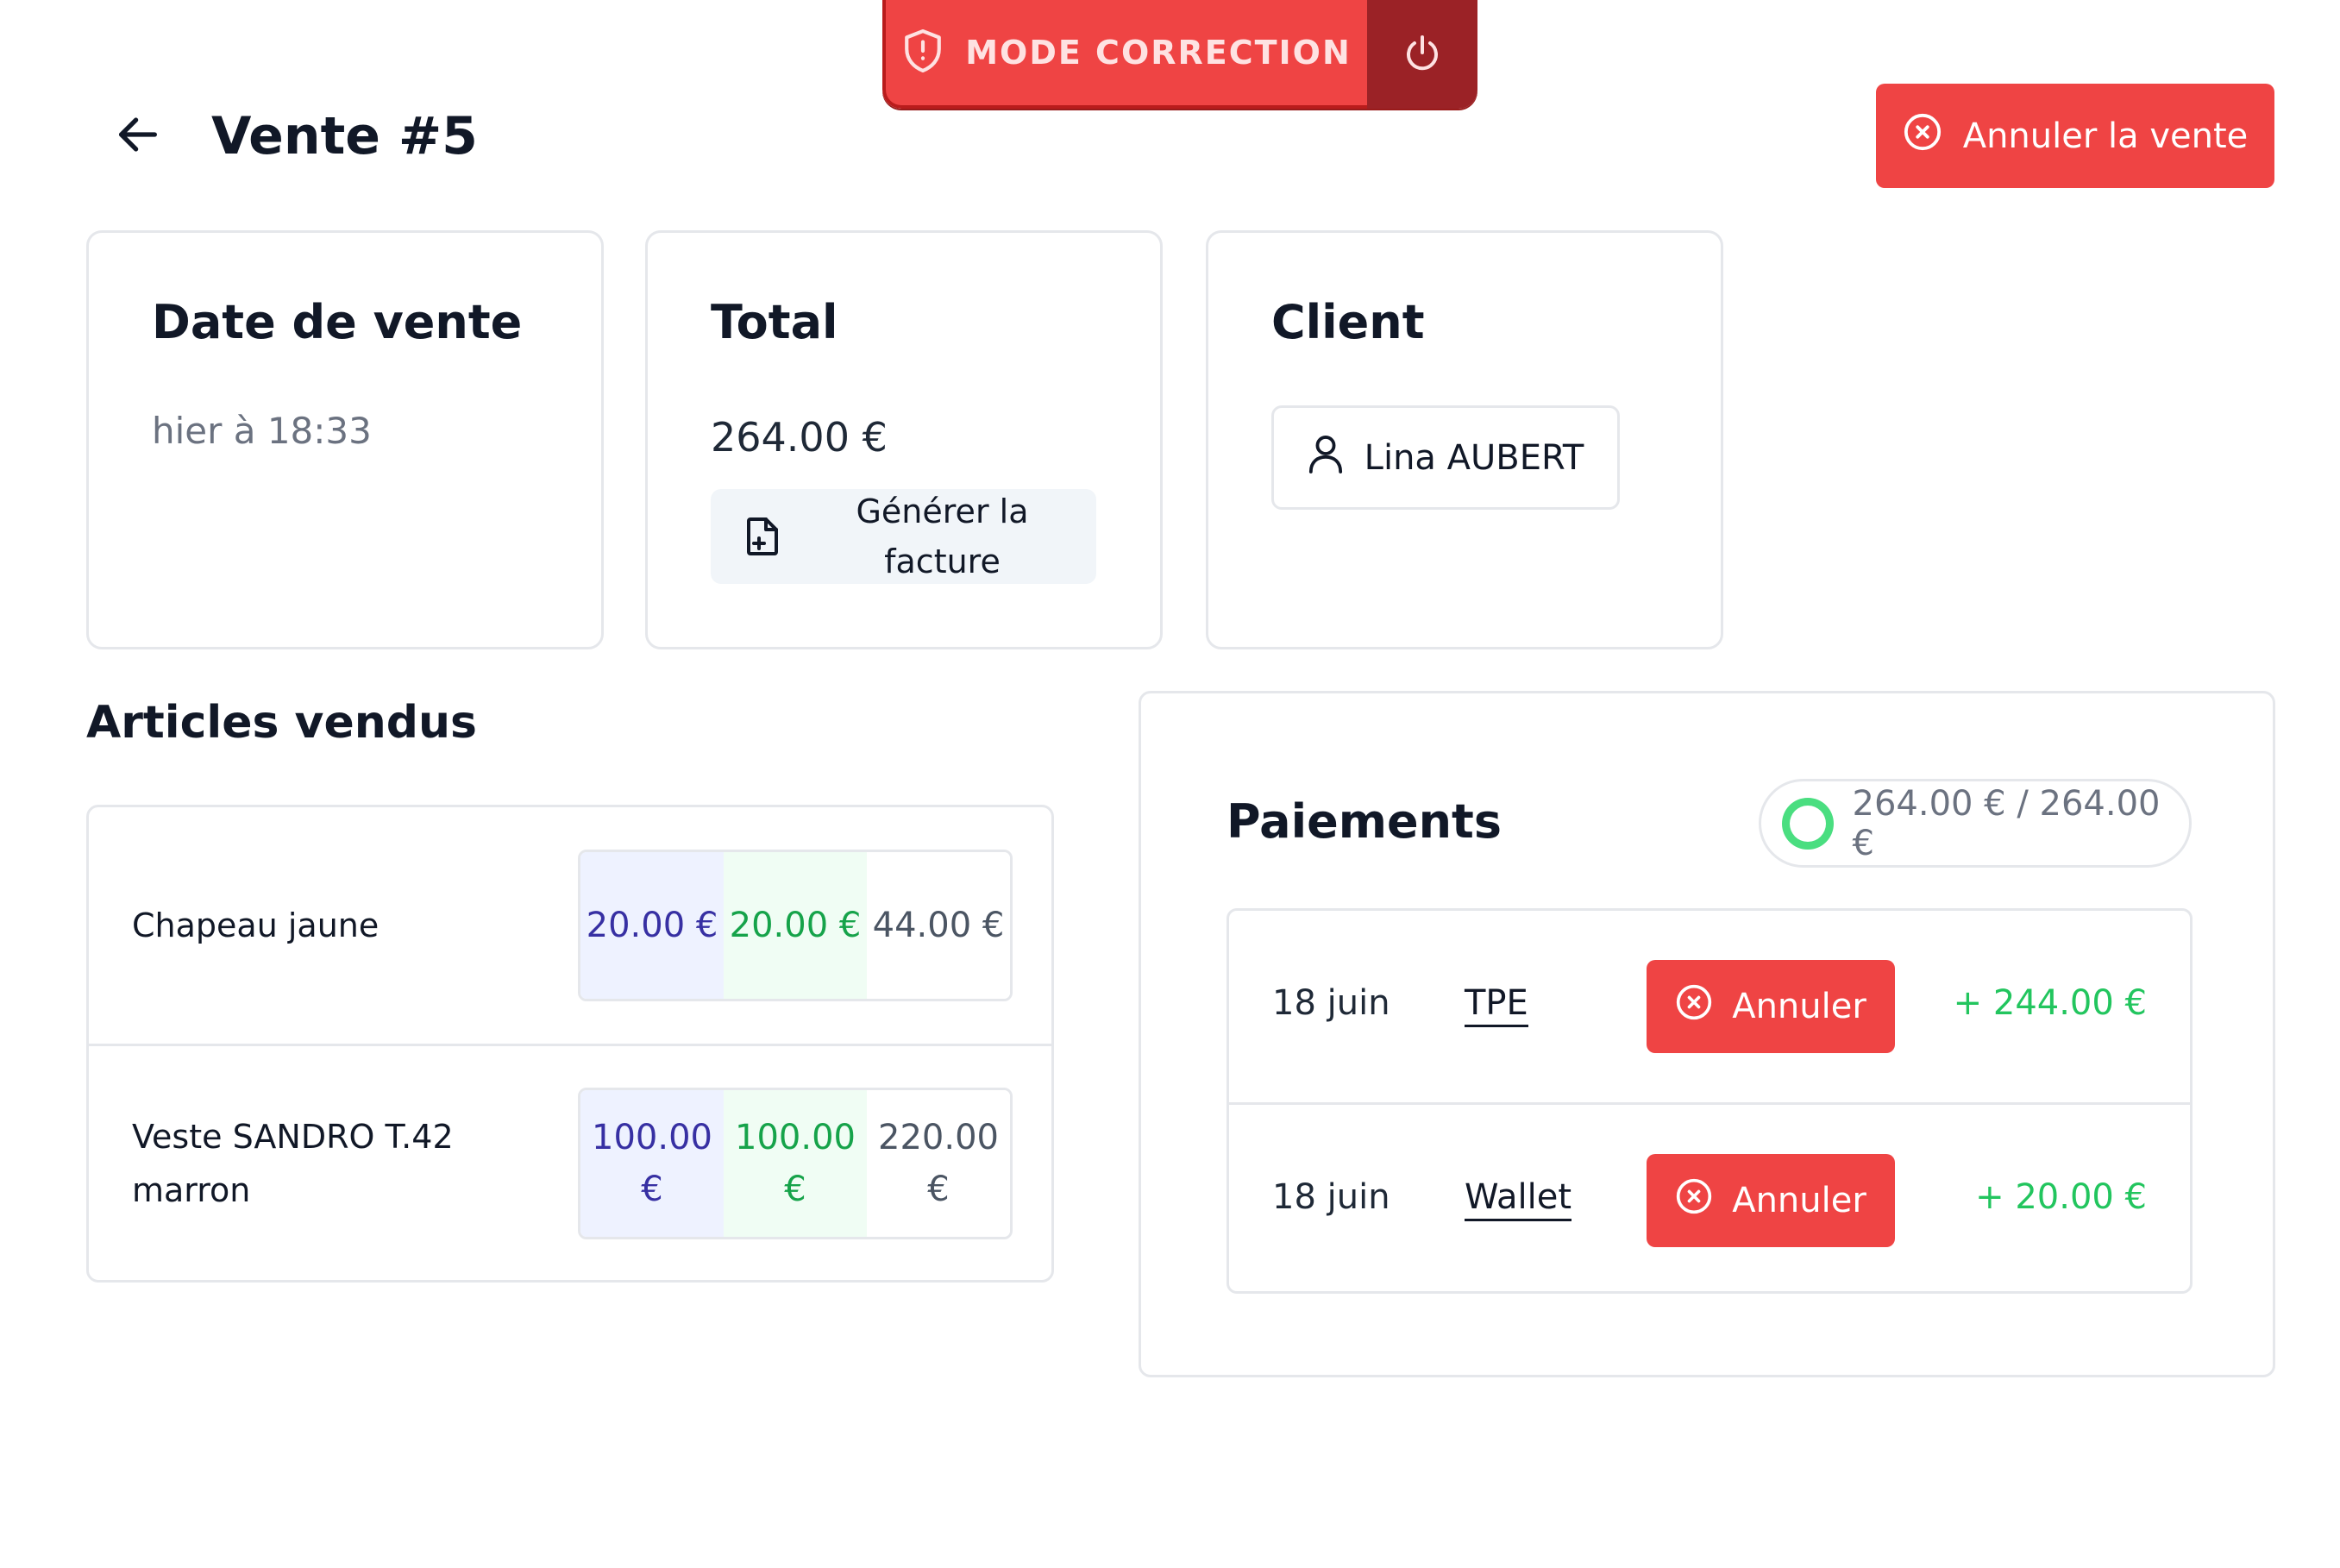 Image resolution: width=2340 pixels, height=1568 pixels. What do you see at coordinates (1348, 322) in the screenshot?
I see `client-title: Client` at bounding box center [1348, 322].